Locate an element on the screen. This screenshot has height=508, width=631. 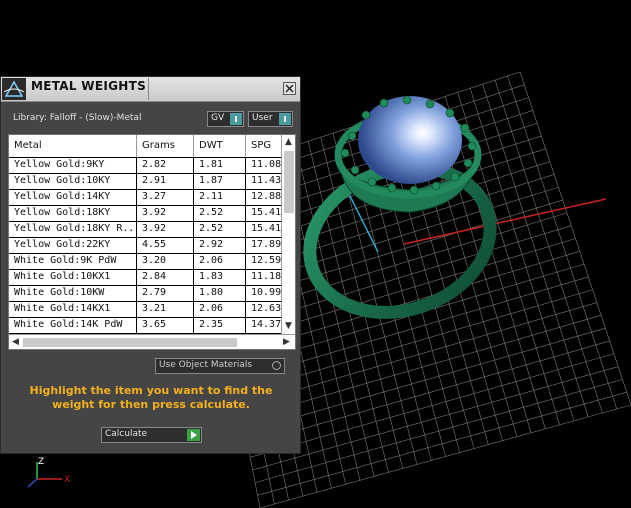
table-row: Yellow Gold:22KY 4.55 2.92 17.89 is located at coordinates (145, 246).